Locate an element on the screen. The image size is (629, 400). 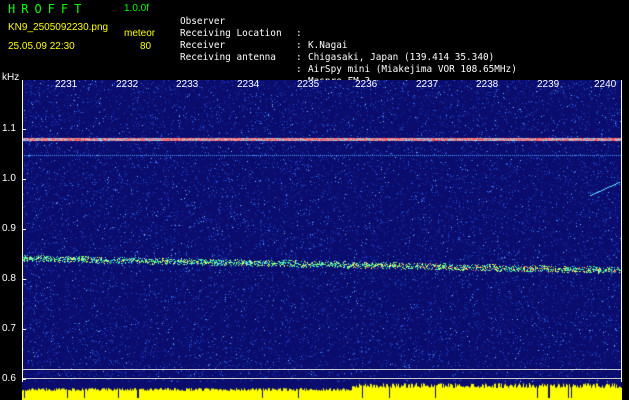
app-version: 1.0.0f is located at coordinates (137, 8).